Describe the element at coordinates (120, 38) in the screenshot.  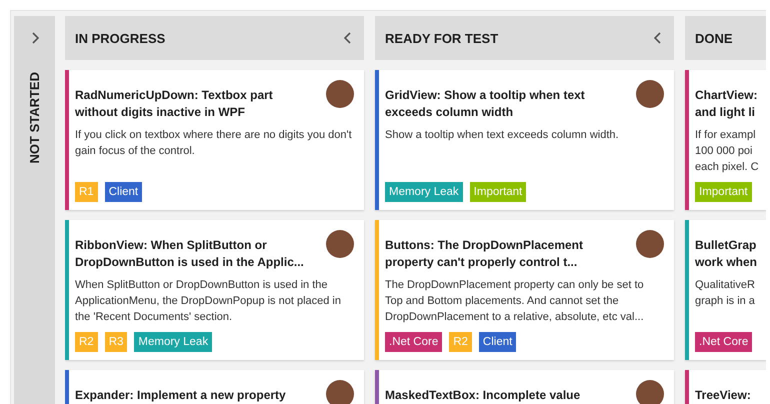
I see `column-title: IN PROGRESS` at that location.